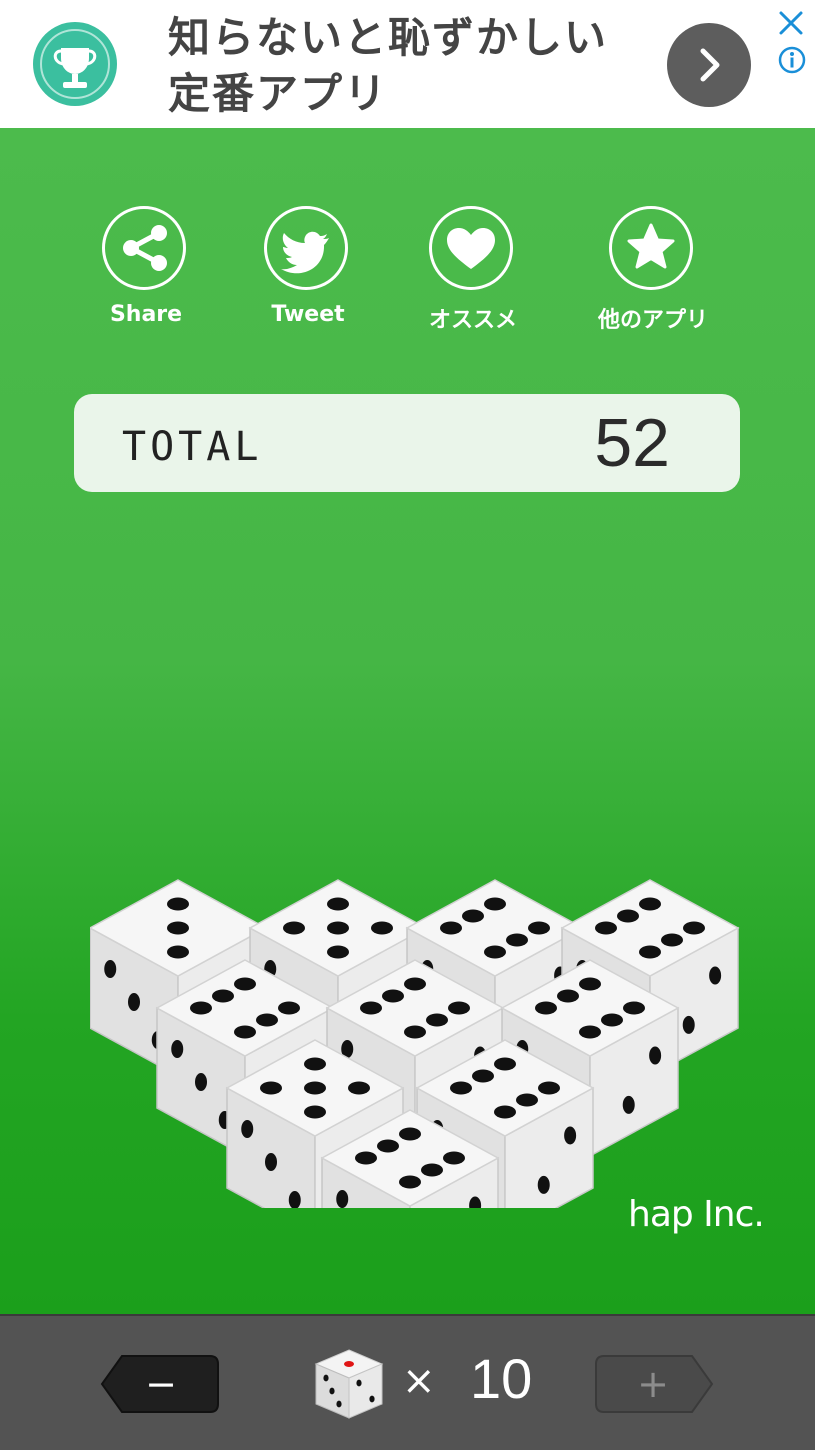  I want to click on minus-icon: −, so click(161, 1384).